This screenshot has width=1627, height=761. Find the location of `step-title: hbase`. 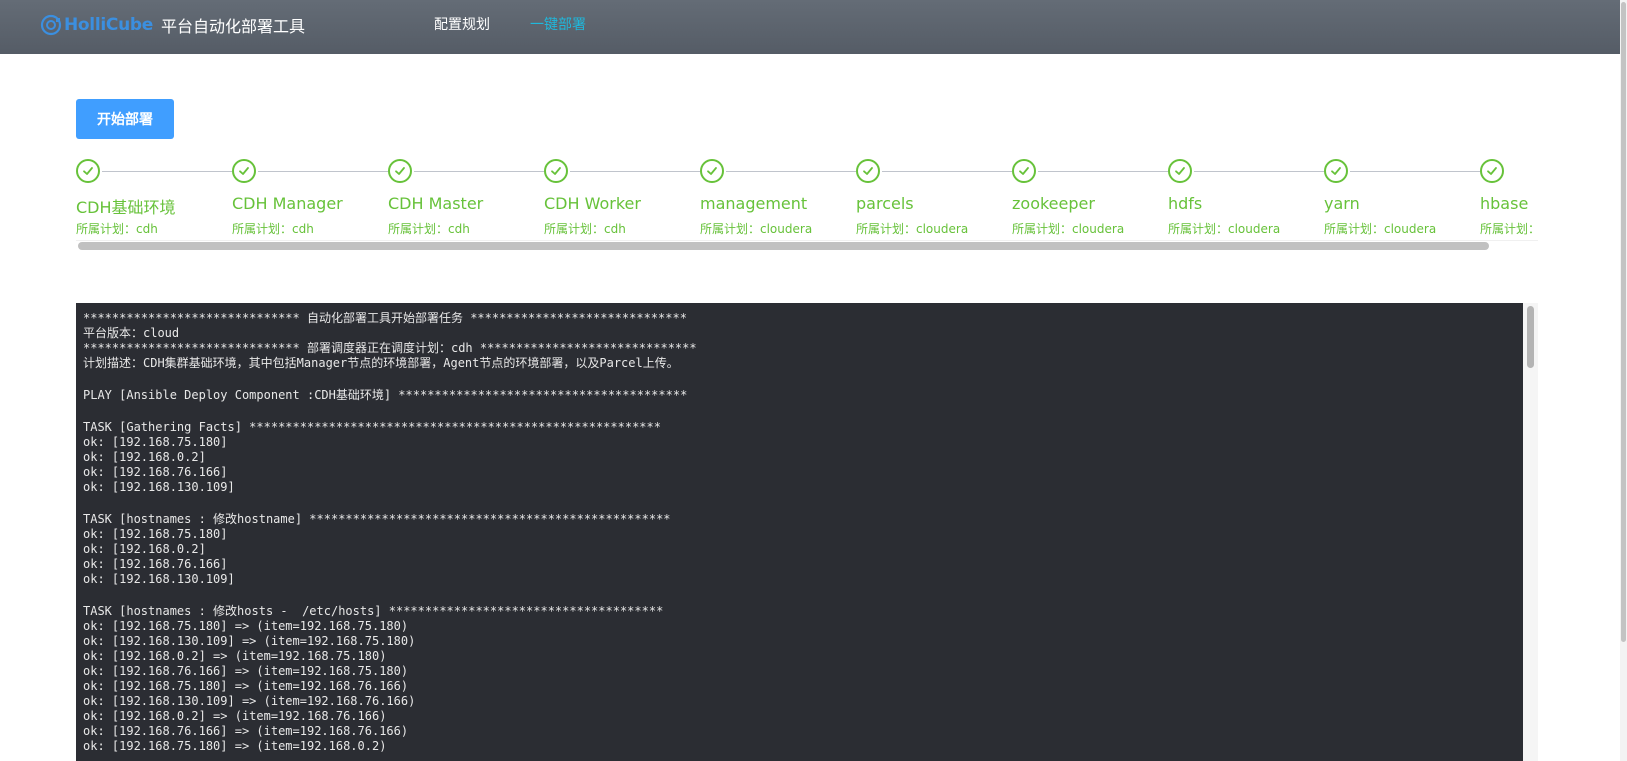

step-title: hbase is located at coordinates (1504, 203).